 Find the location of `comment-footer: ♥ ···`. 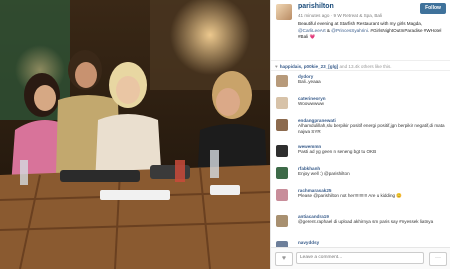

comment-footer: ♥ ··· is located at coordinates (360, 258).